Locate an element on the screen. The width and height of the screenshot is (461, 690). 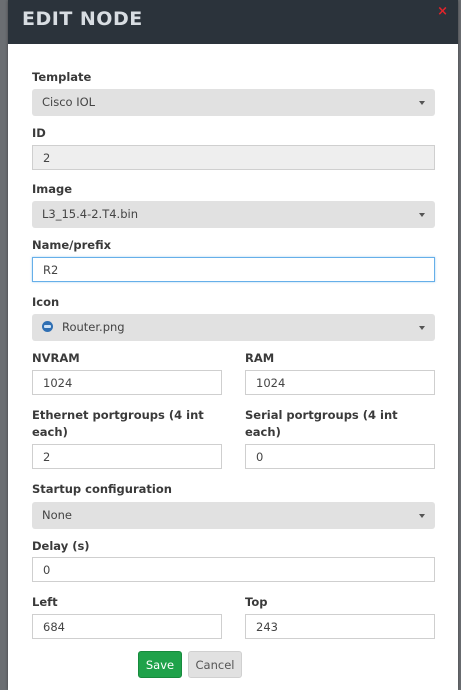
ram-label: RAM is located at coordinates (260, 358).